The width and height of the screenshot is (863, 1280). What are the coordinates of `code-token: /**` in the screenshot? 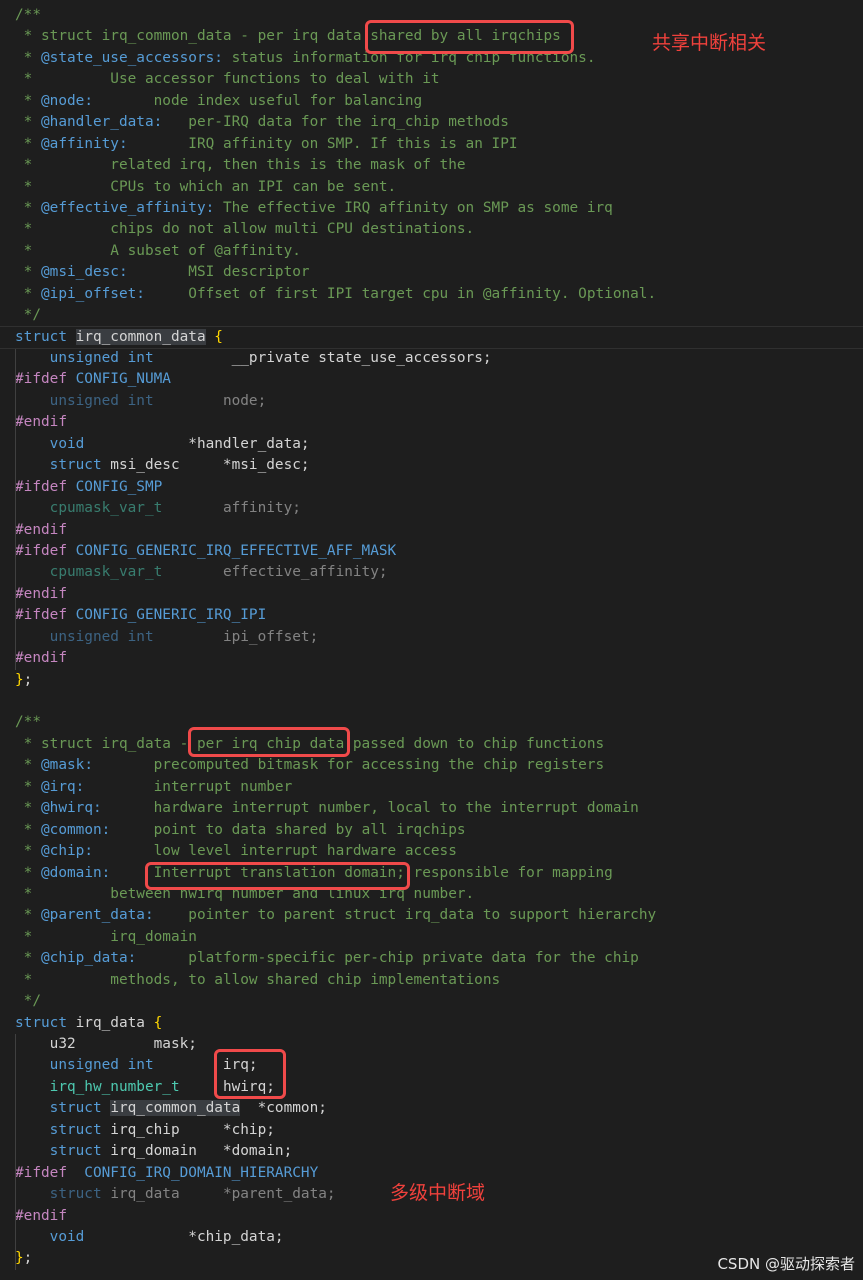 It's located at (28, 15).